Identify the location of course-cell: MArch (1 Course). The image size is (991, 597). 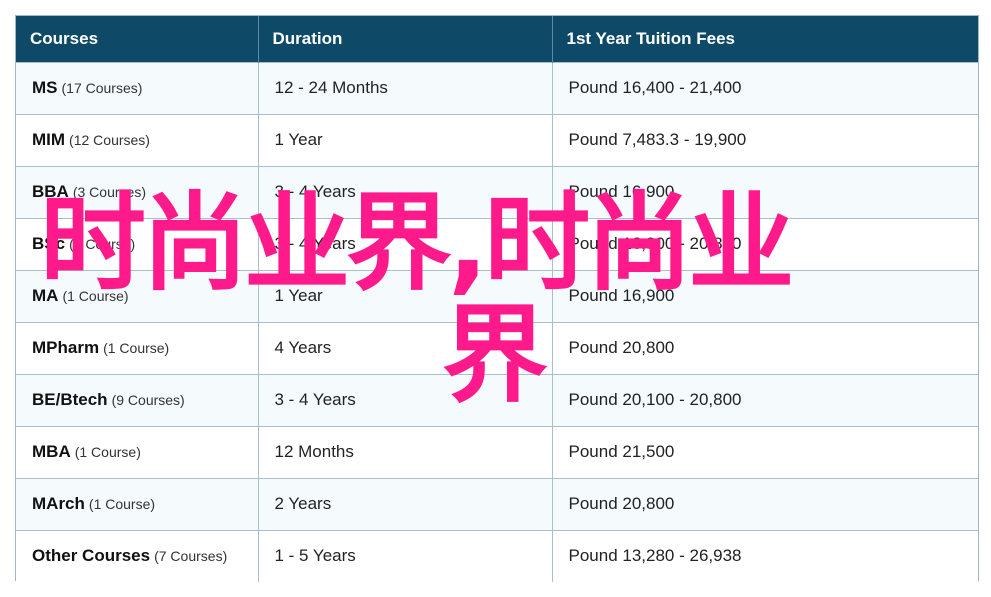
(137, 503).